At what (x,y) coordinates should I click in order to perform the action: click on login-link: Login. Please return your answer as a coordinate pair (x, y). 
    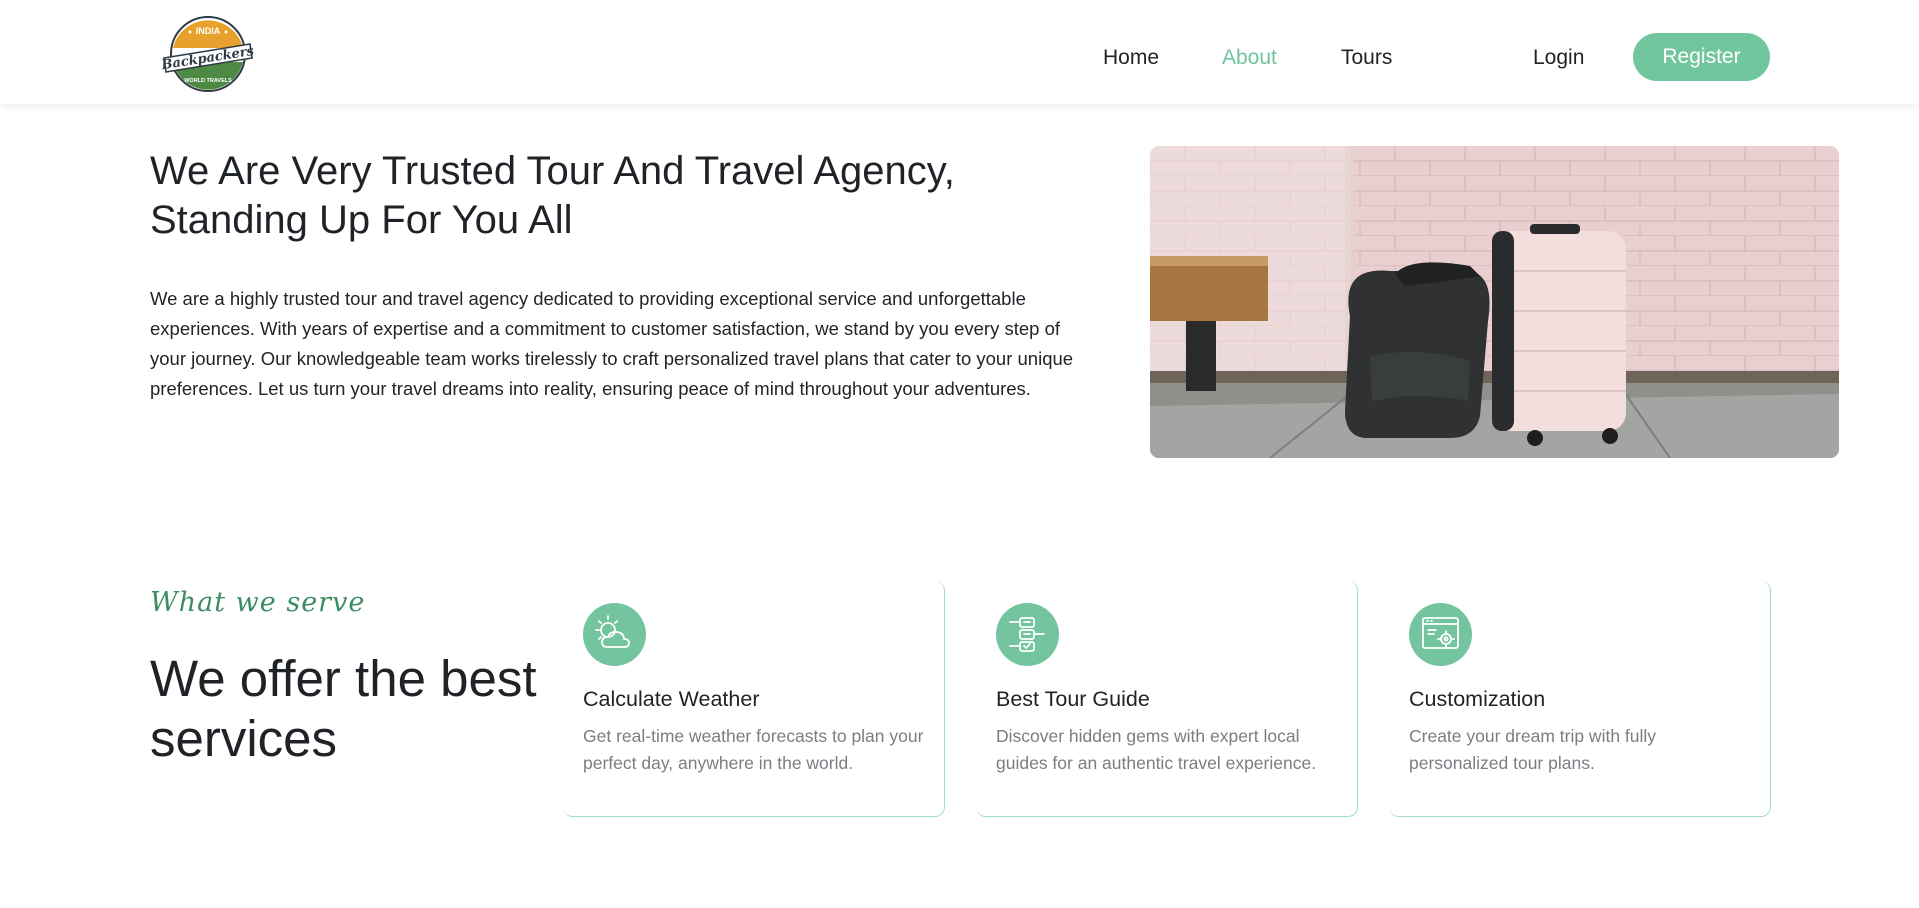
    Looking at the image, I should click on (1558, 58).